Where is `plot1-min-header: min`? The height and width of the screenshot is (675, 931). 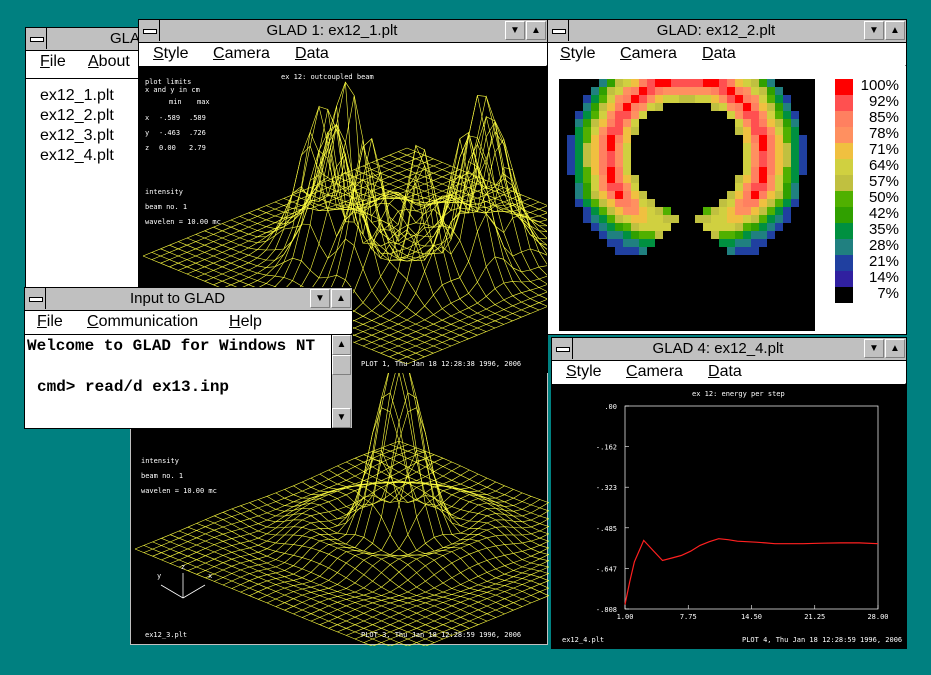
plot1-min-header: min is located at coordinates (175, 102).